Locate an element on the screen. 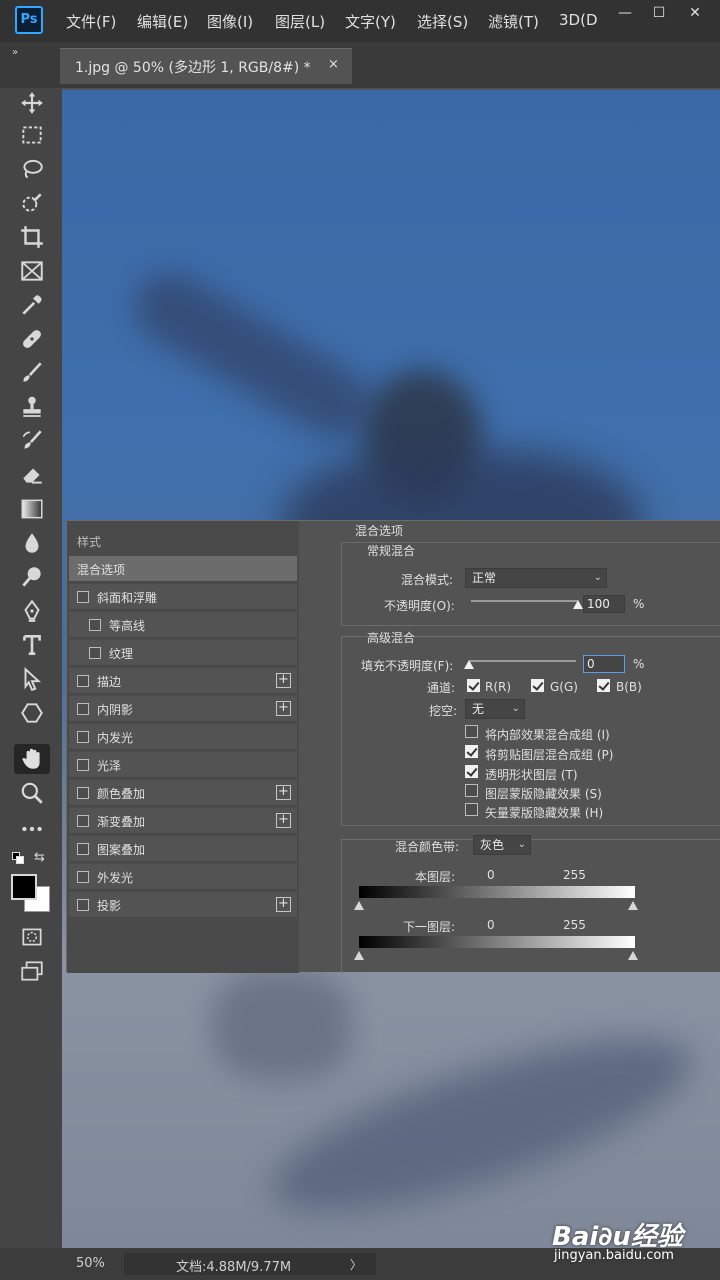 The width and height of the screenshot is (720, 1280). default-colors-icon is located at coordinates (18, 858).